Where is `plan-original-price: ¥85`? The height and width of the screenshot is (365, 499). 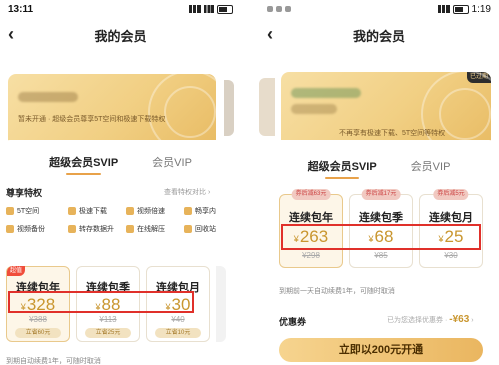 plan-original-price: ¥85 is located at coordinates (381, 255).